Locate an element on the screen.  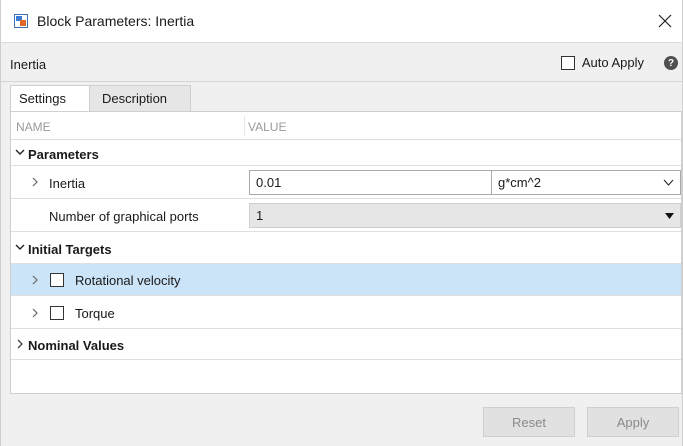
column-header-value: VALUE is located at coordinates (267, 127).